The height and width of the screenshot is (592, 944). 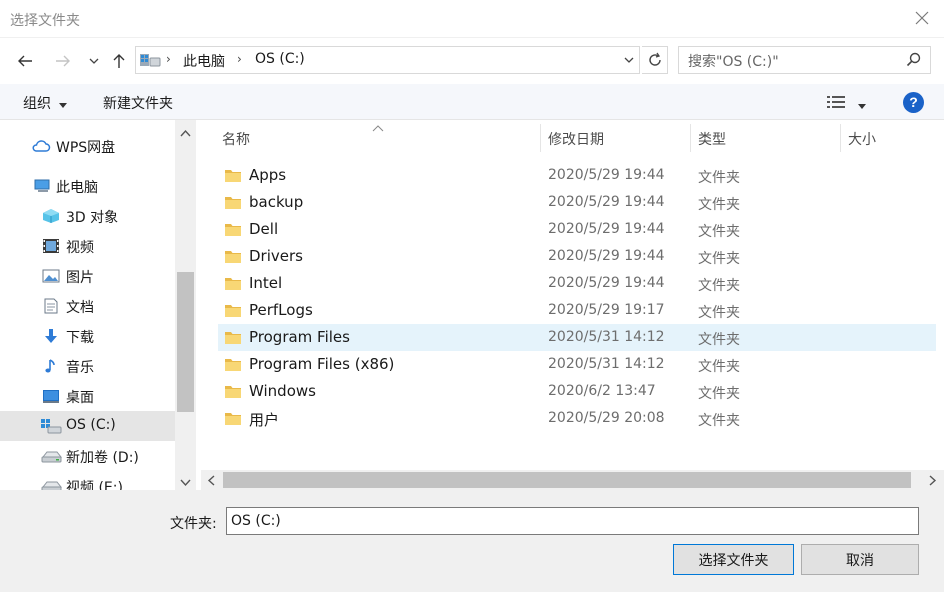 What do you see at coordinates (577, 364) in the screenshot?
I see `file-row: Program Files (x86) 2020/5/31 14:12 文件夹` at bounding box center [577, 364].